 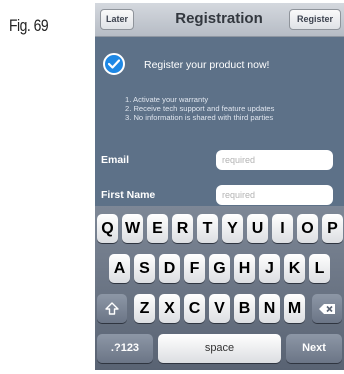 What do you see at coordinates (115, 160) in the screenshot?
I see `email-label: Email` at bounding box center [115, 160].